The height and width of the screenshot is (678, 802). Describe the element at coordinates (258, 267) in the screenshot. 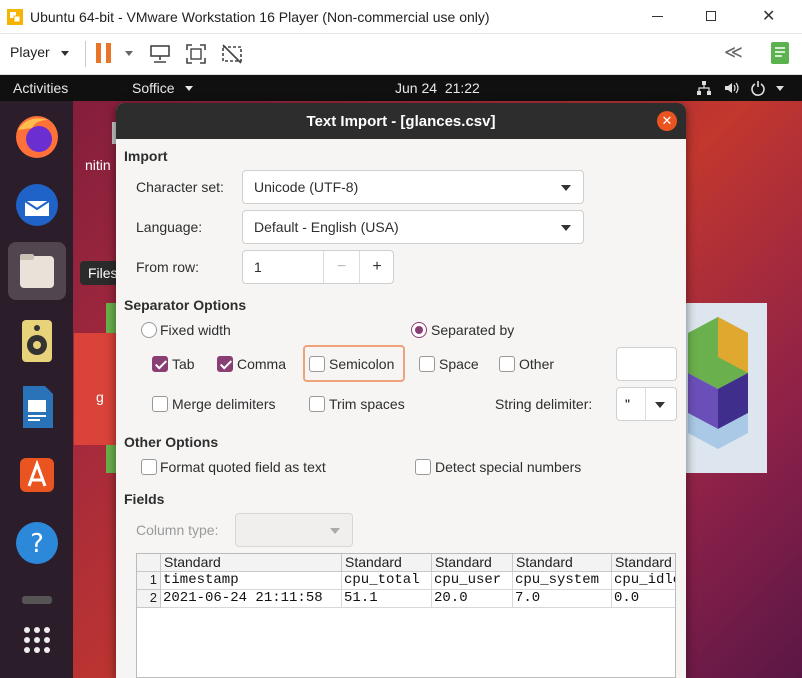

I see `from-row-input: 1` at that location.